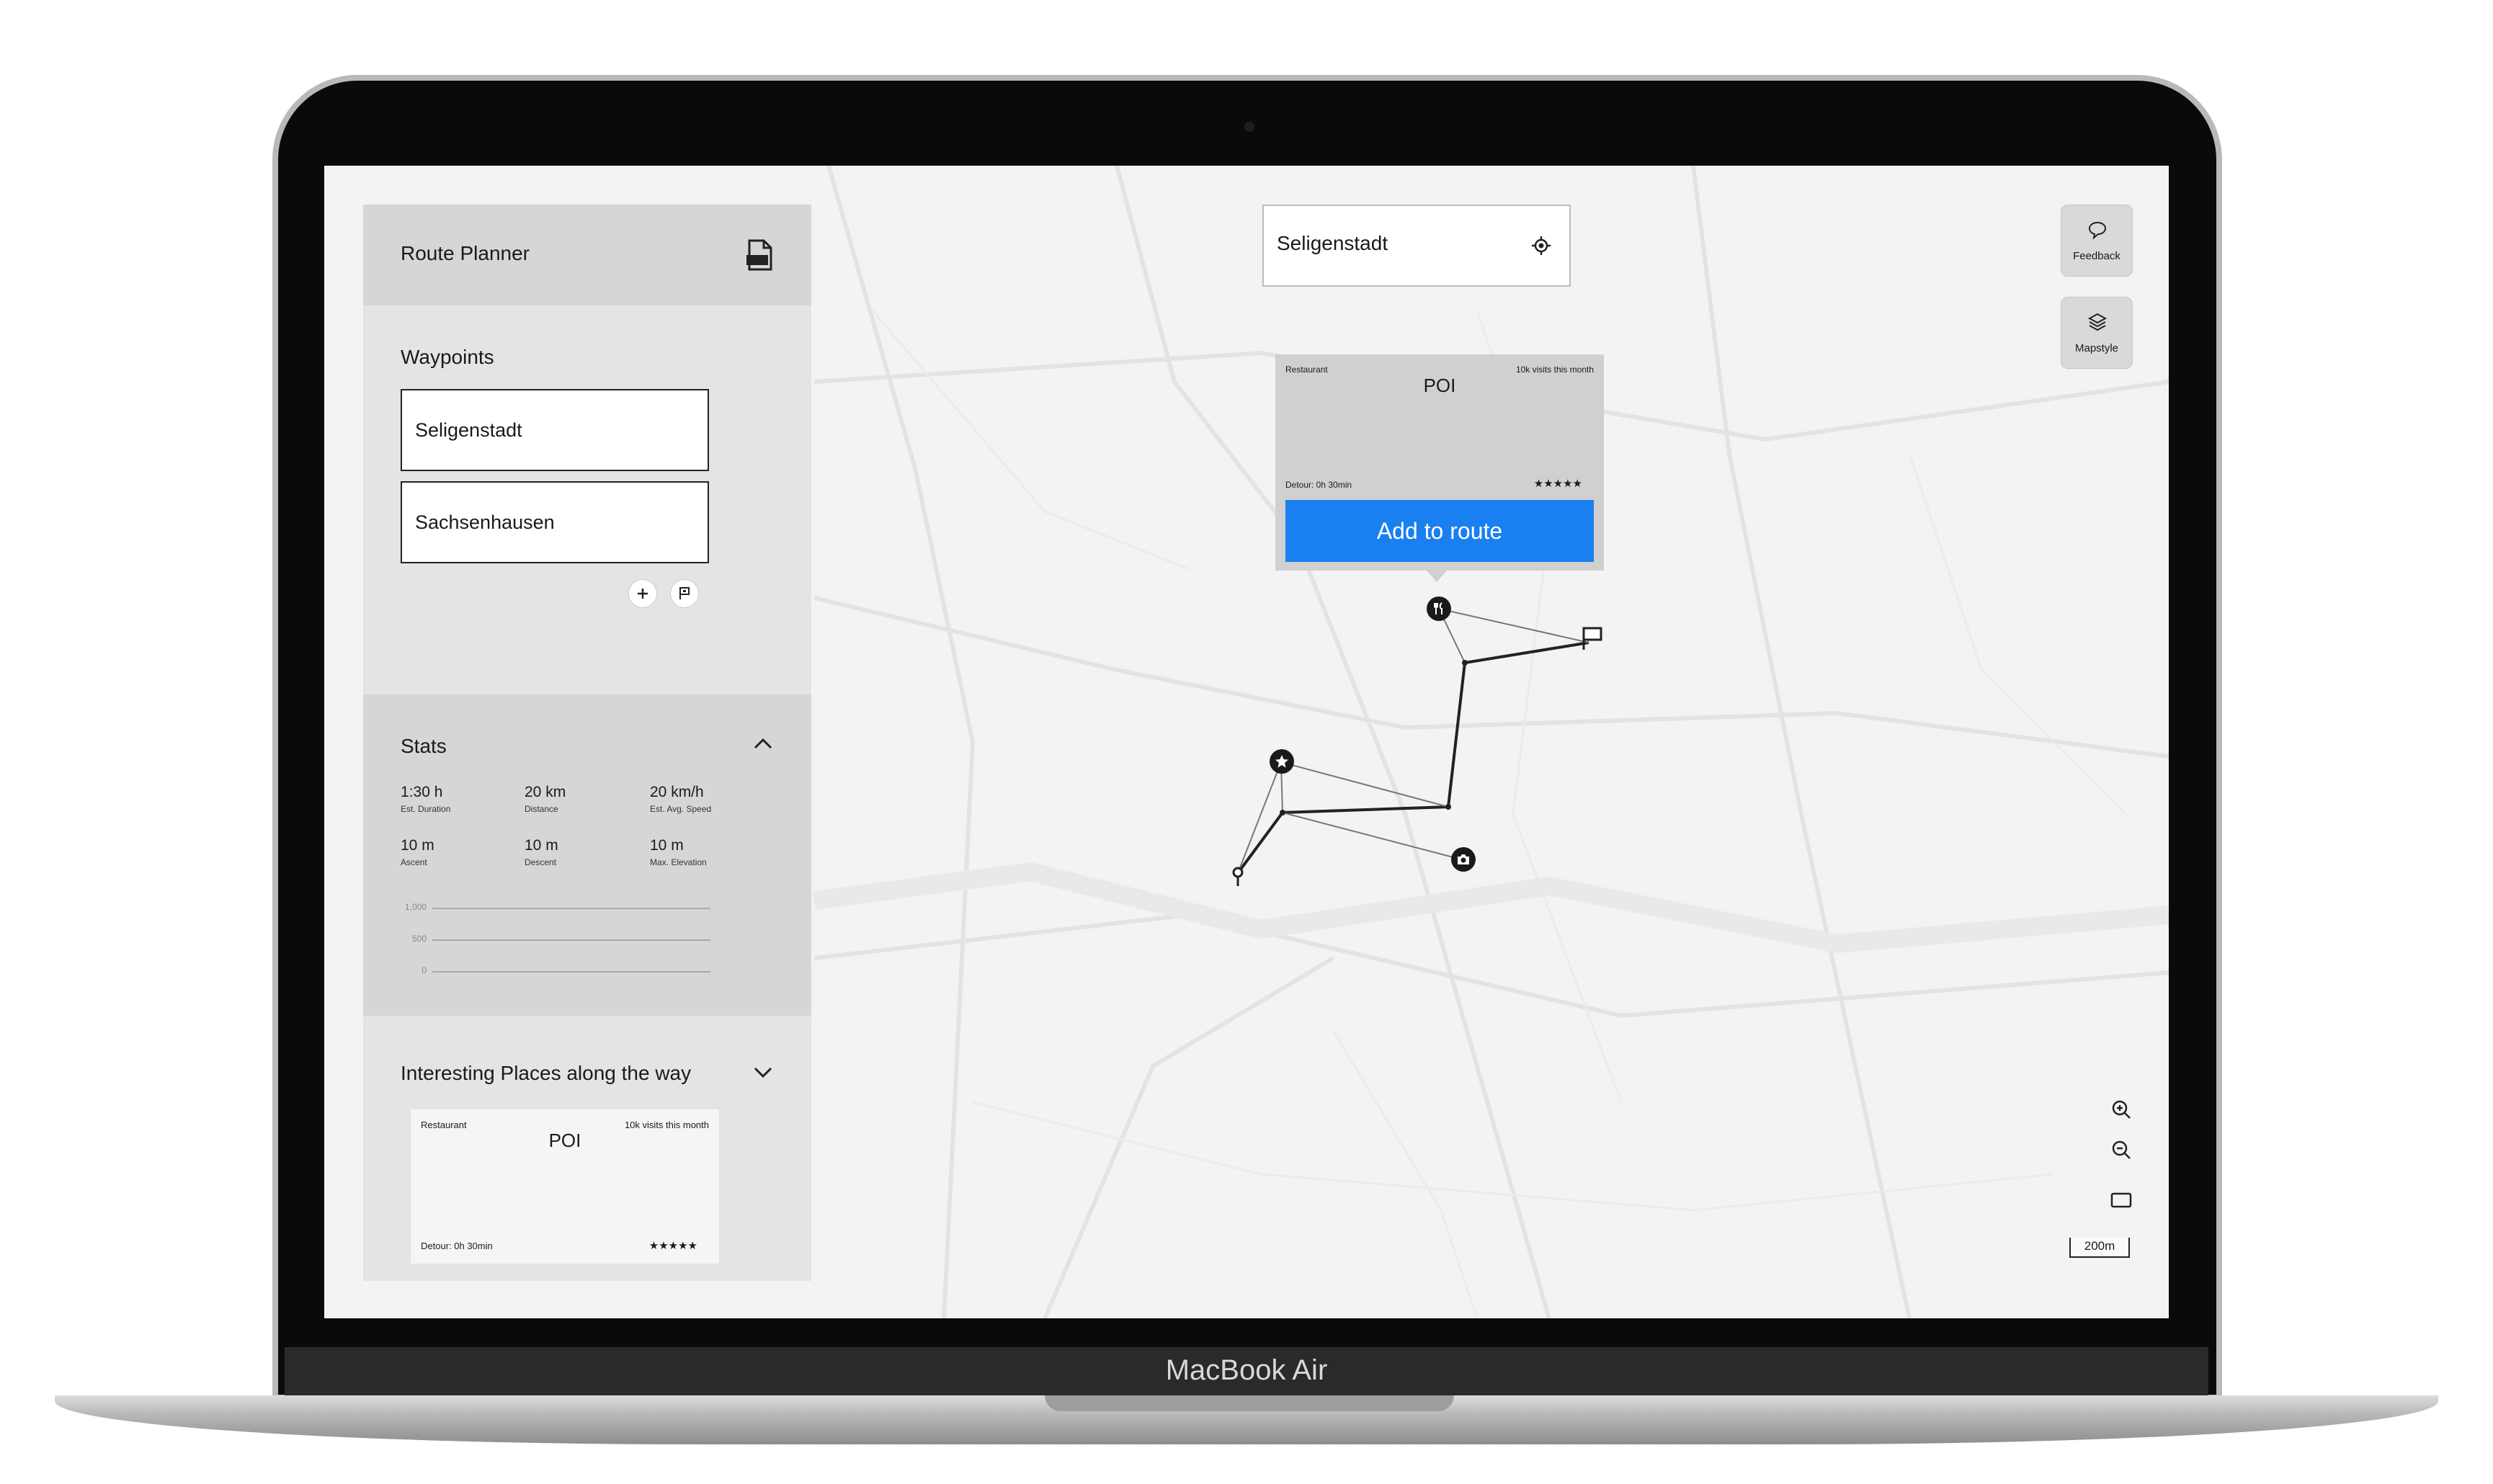 This screenshot has height=1484, width=2493. I want to click on fullscreen-icon, so click(2121, 1200).